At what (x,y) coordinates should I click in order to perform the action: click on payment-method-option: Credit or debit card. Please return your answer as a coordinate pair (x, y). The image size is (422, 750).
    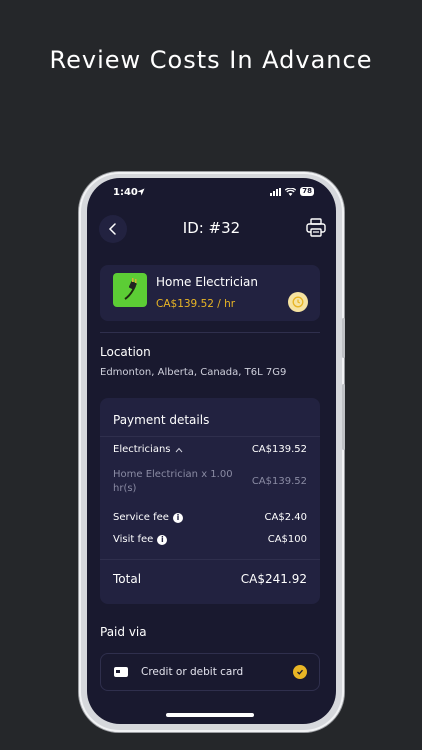
    Looking at the image, I should click on (210, 672).